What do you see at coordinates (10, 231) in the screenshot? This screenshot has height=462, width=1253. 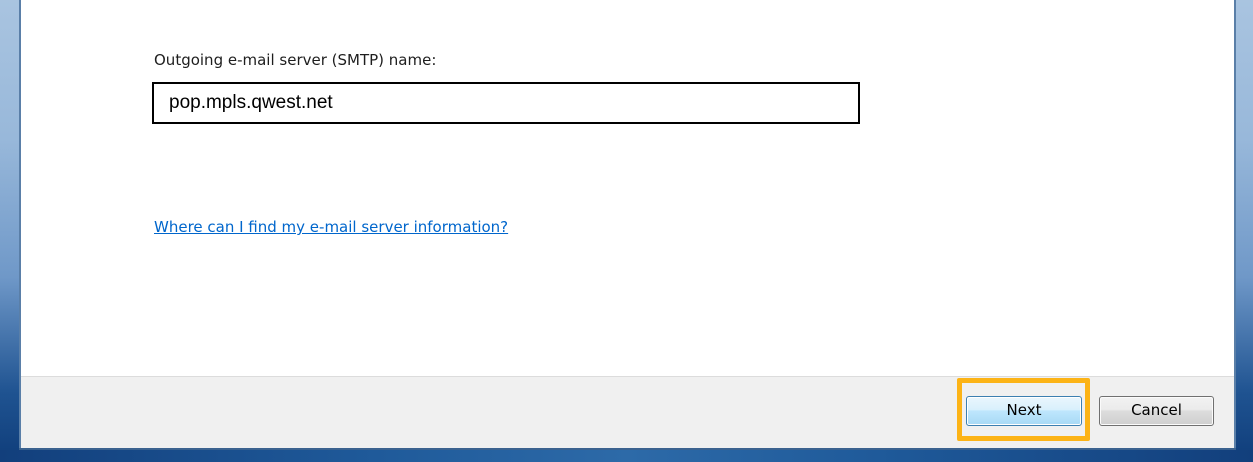 I see `window-frame-left` at bounding box center [10, 231].